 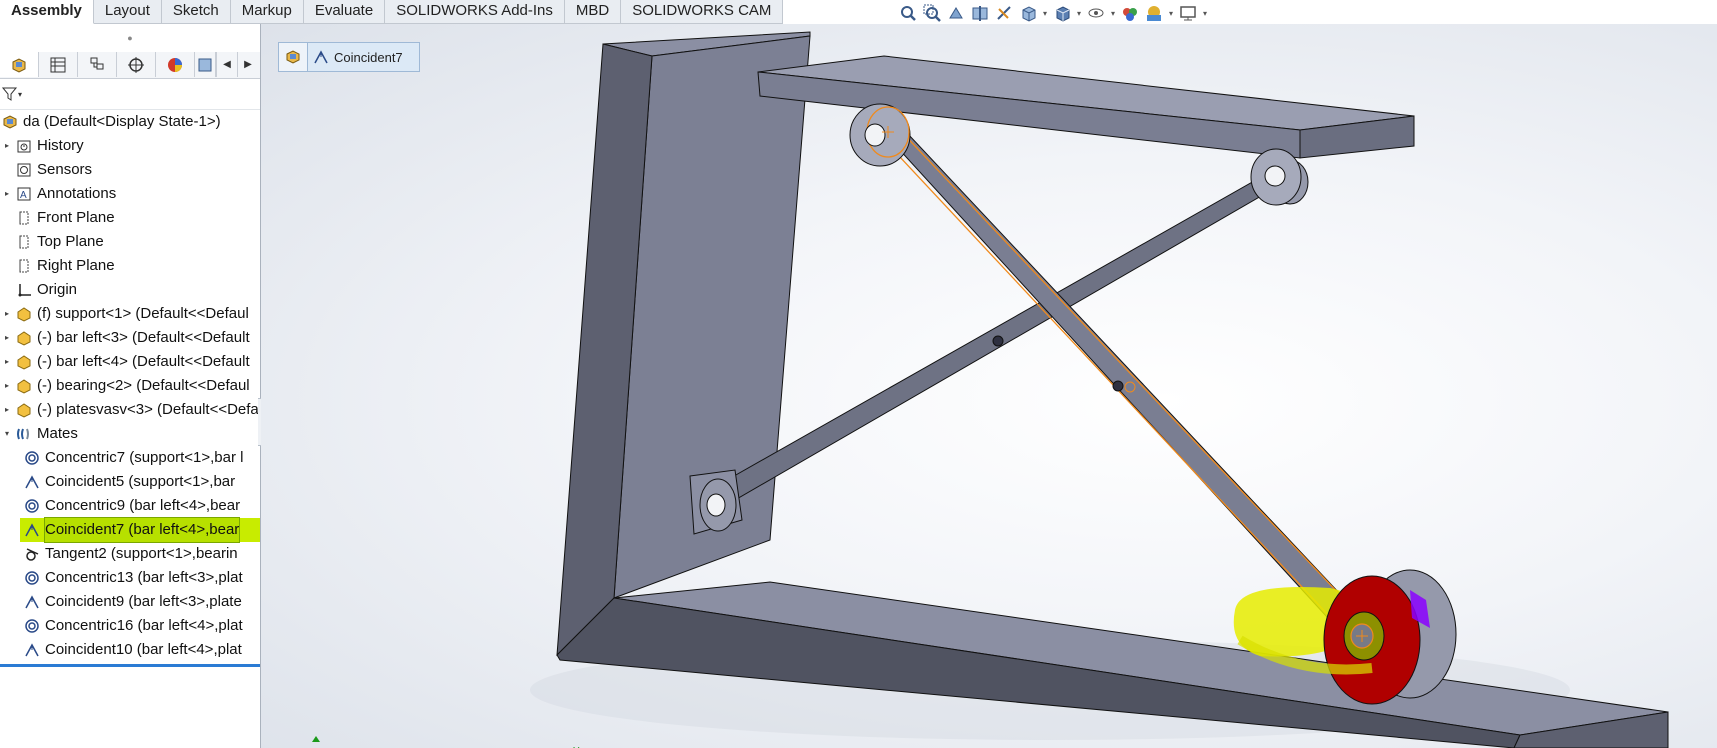 What do you see at coordinates (140, 481) in the screenshot?
I see `mate-item-label: Coincident5 (support<1>,bar` at bounding box center [140, 481].